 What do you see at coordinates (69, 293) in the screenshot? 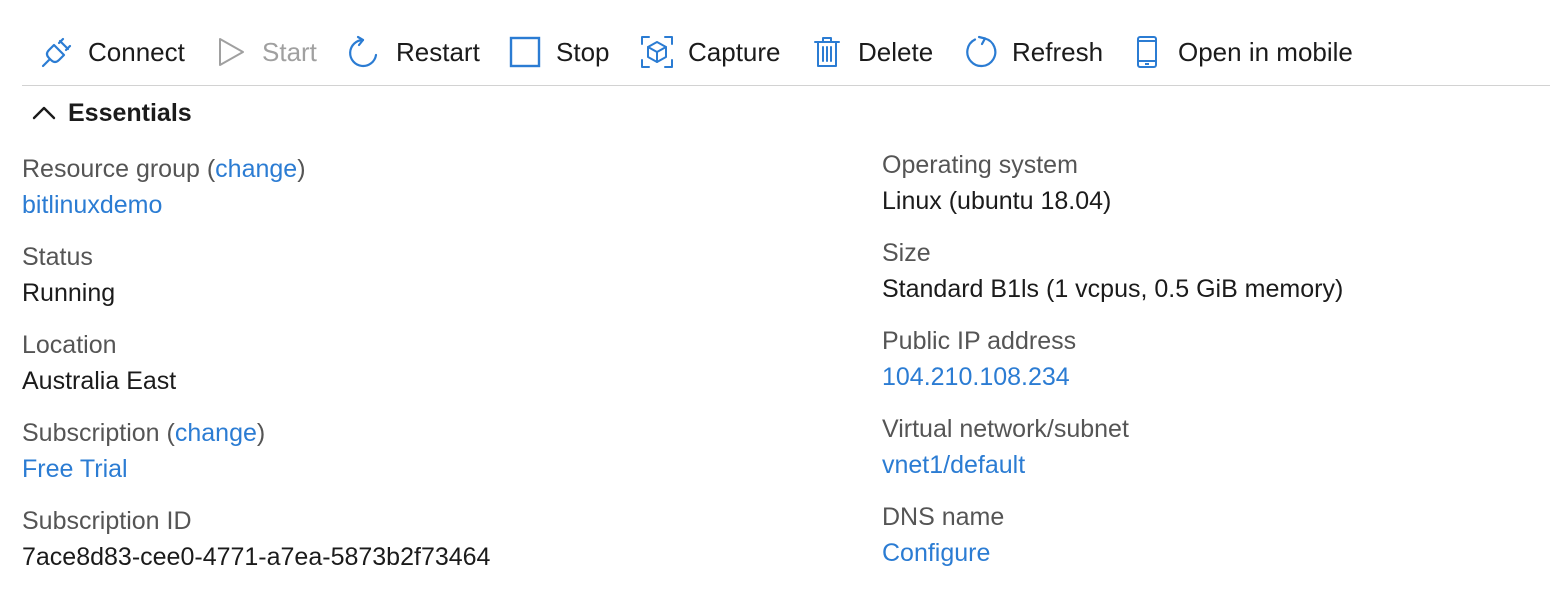
I see `status-value: Running` at bounding box center [69, 293].